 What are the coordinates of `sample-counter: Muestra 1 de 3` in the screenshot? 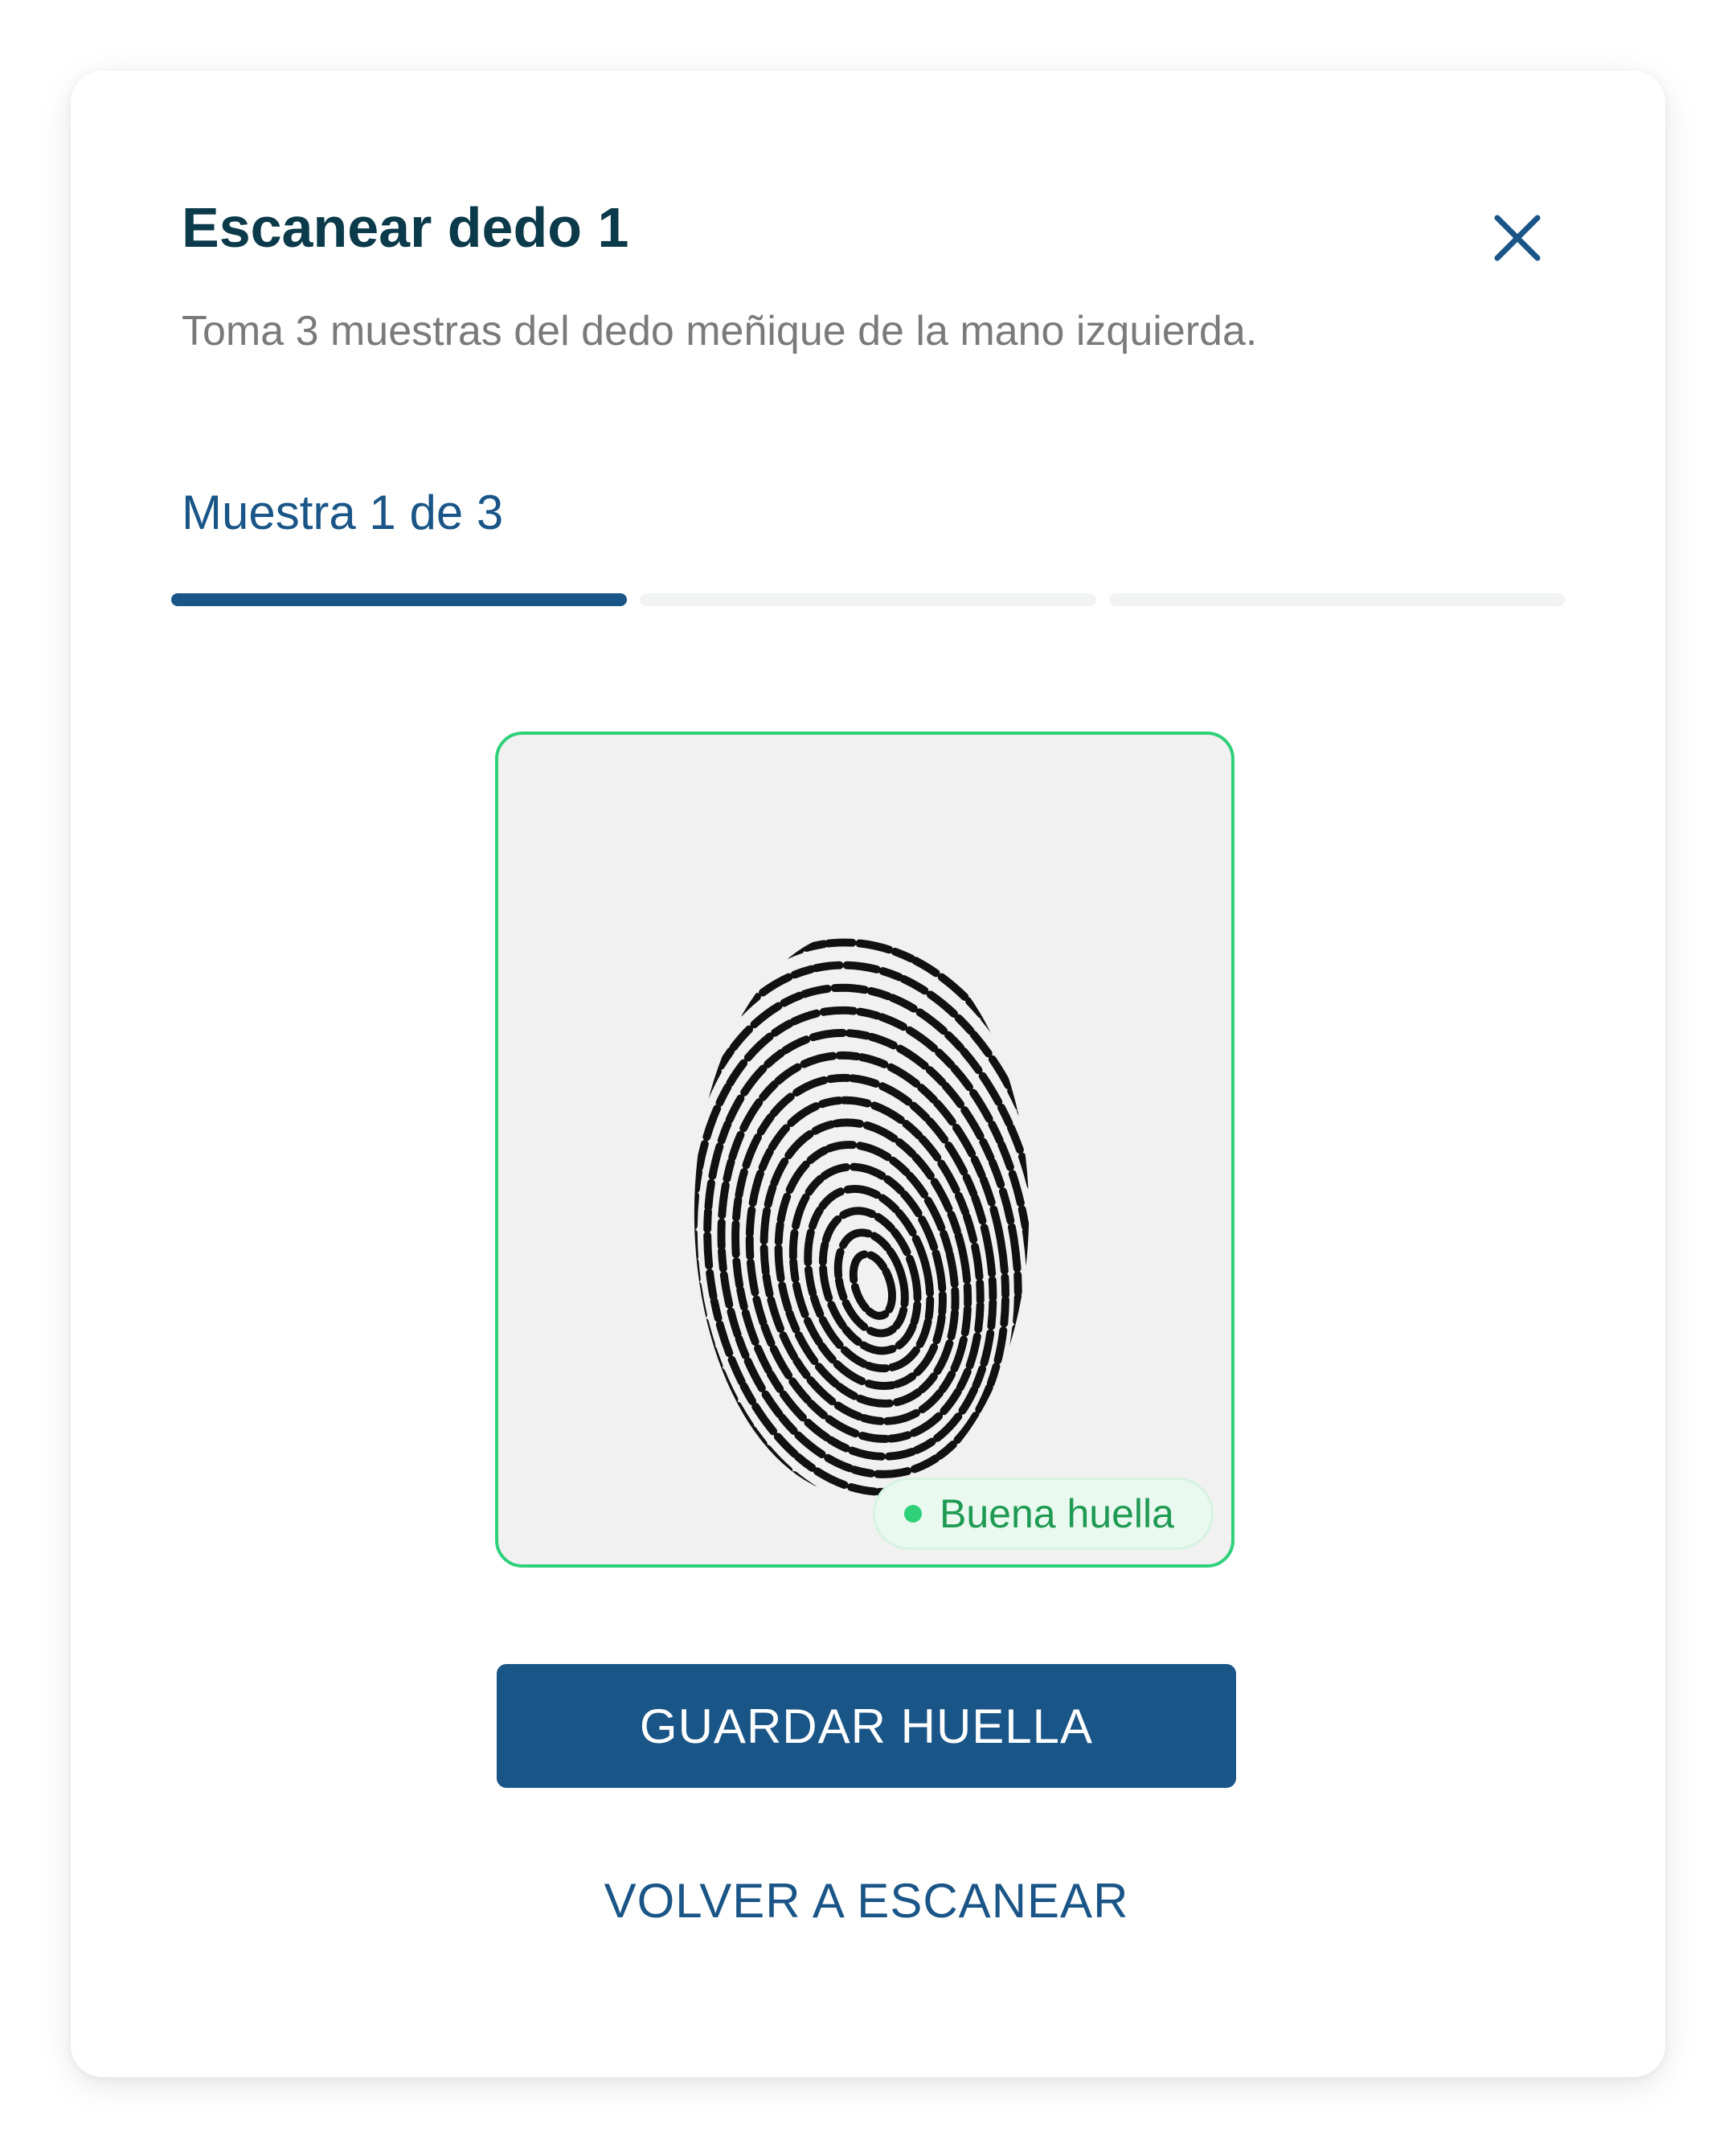 It's located at (343, 512).